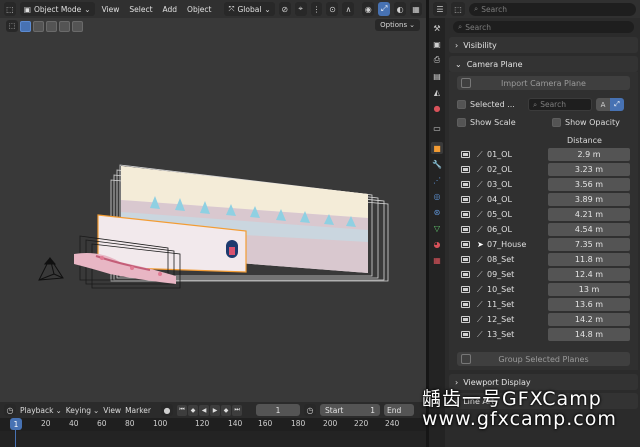  I want to click on timeline-editor-icon: ◷, so click(10, 410).